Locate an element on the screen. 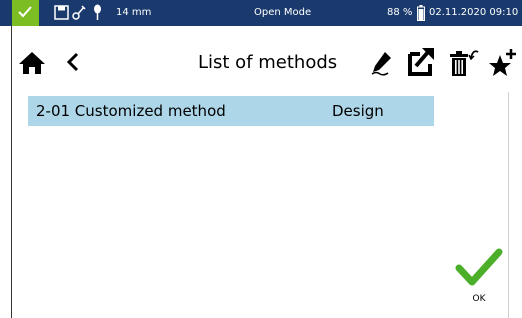 The height and width of the screenshot is (318, 522). back-icon is located at coordinates (72, 62).